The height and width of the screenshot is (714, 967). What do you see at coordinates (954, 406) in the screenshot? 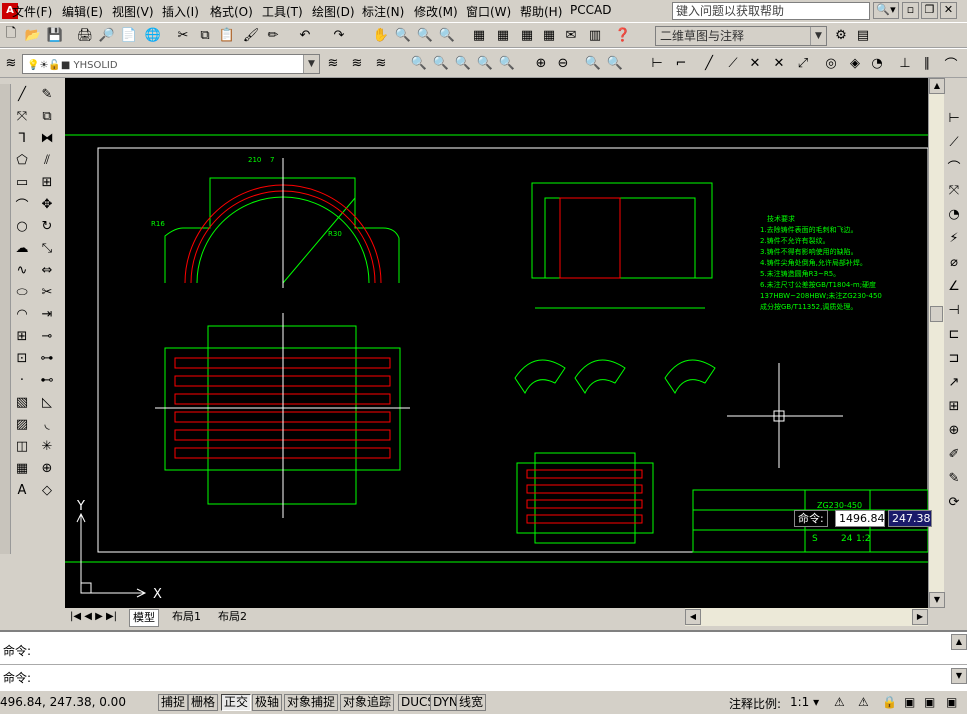
I see `tolerance-icon: ⊞` at bounding box center [954, 406].